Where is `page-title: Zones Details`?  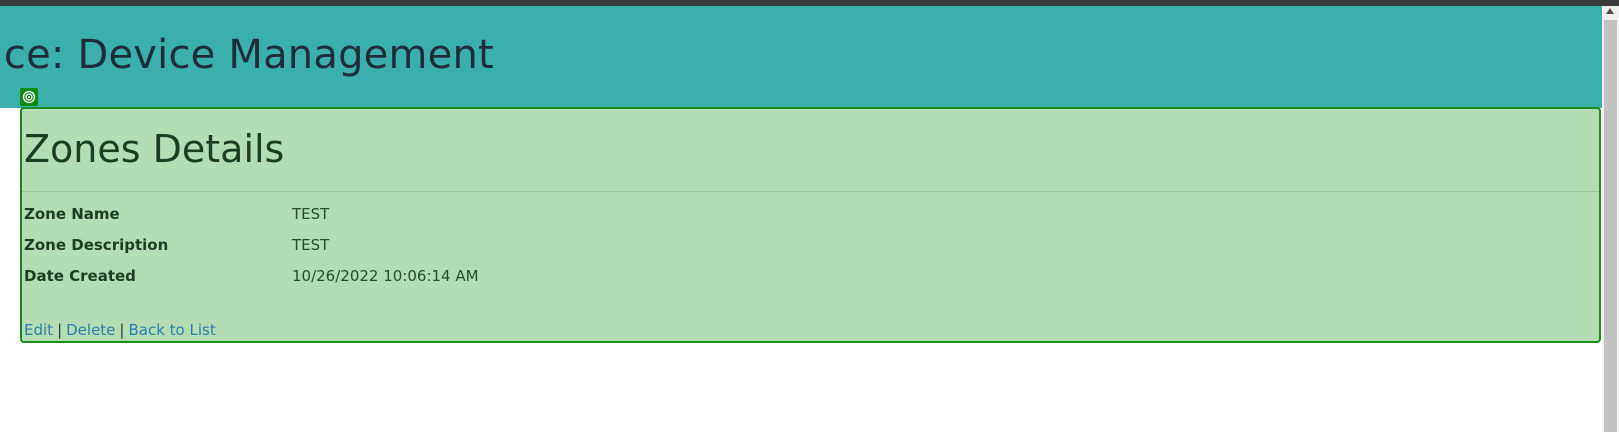
page-title: Zones Details is located at coordinates (154, 149).